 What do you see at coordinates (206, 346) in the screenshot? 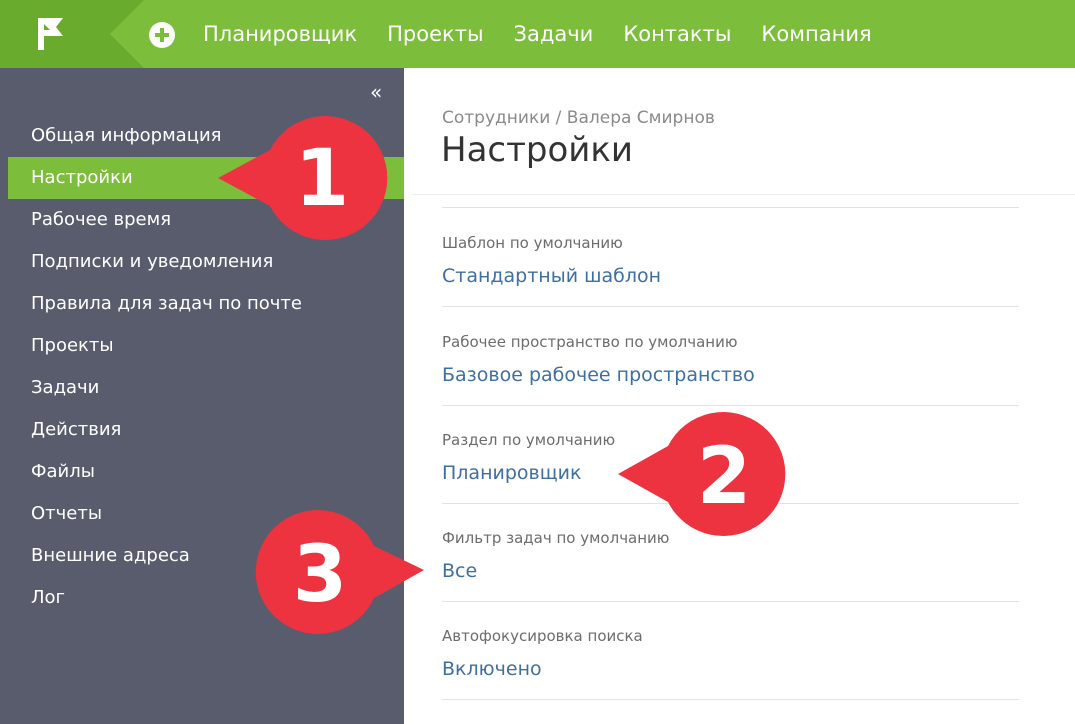
I see `sidebar-item-projects: Проекты` at bounding box center [206, 346].